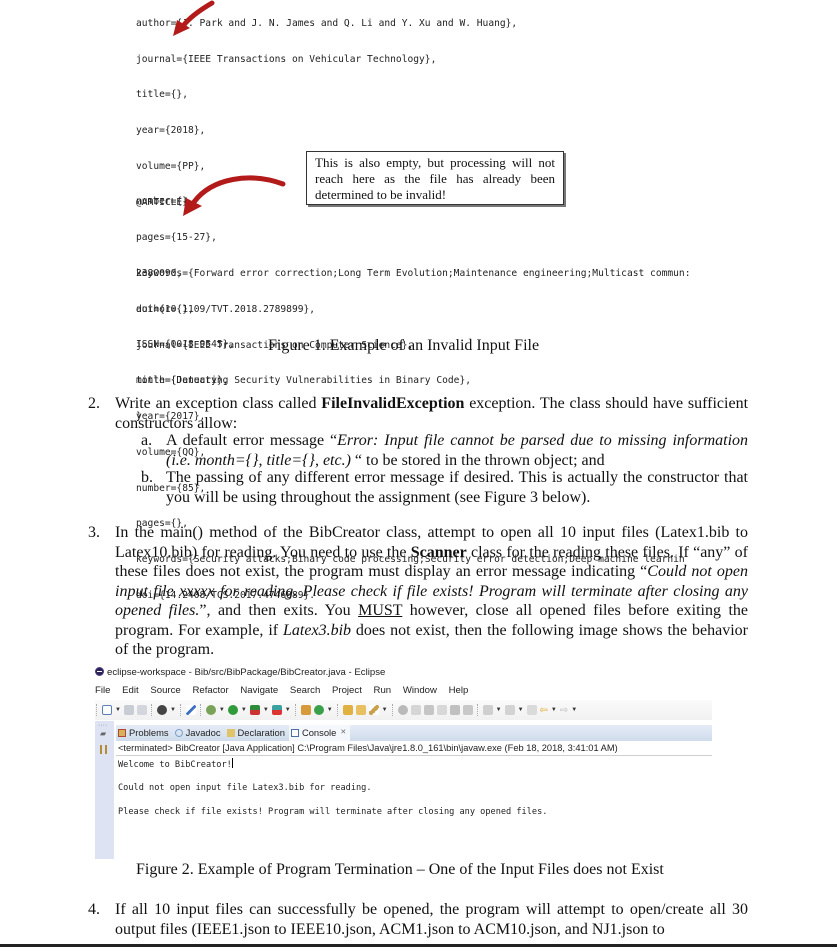  Describe the element at coordinates (104, 790) in the screenshot. I see `side-trim-bar: ···· ▰` at that location.